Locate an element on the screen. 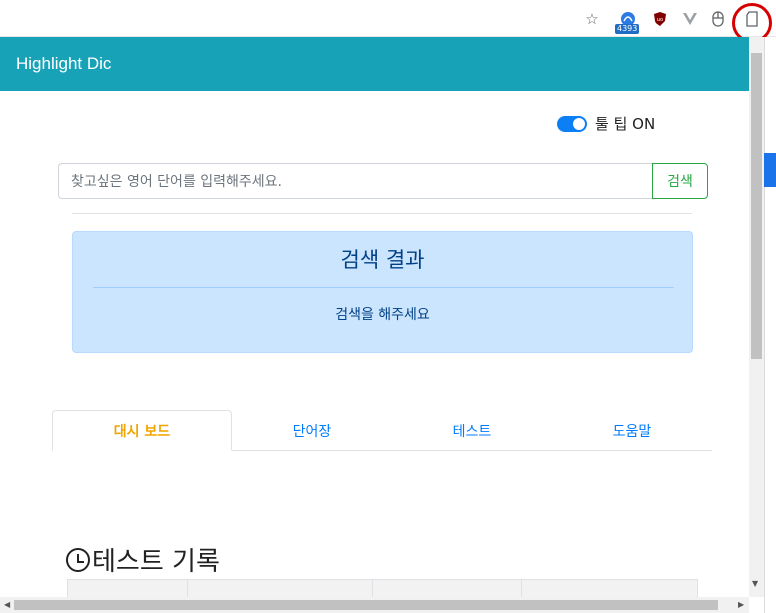 Image resolution: width=776 pixels, height=613 pixels. test-history-title: 테스트 기록 is located at coordinates (156, 562).